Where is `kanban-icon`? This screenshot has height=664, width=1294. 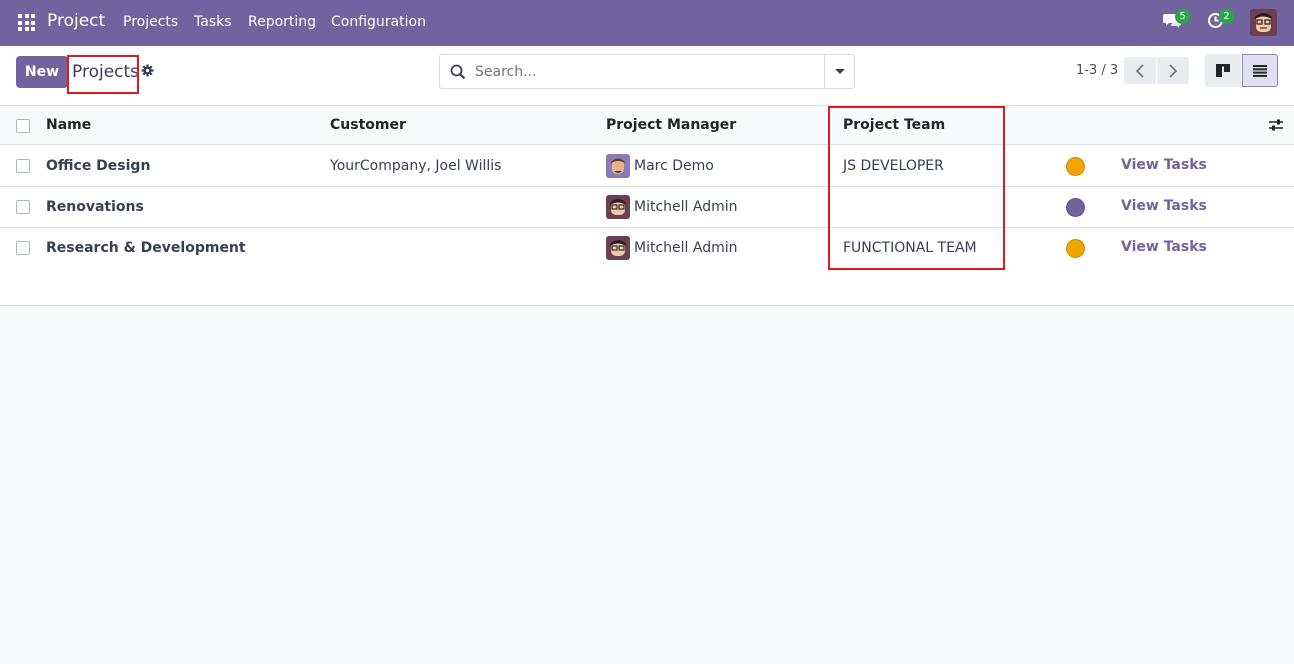
kanban-icon is located at coordinates (1223, 70).